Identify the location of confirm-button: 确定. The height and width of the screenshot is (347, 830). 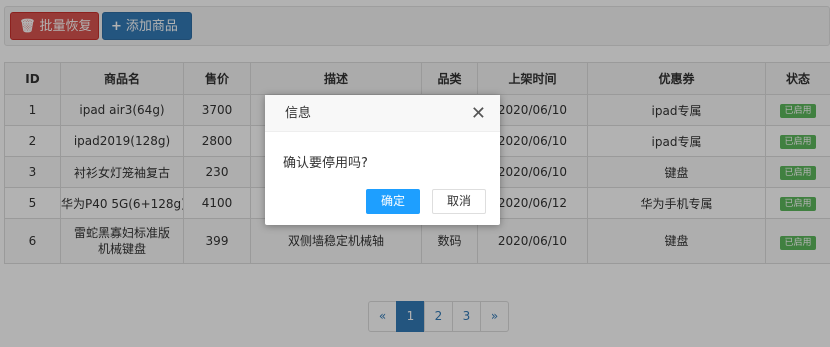
(392, 201).